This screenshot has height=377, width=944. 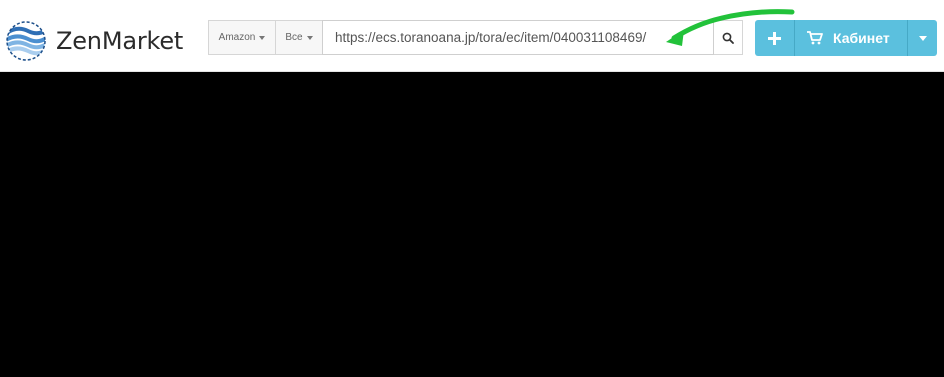 What do you see at coordinates (120, 41) in the screenshot?
I see `app-name: ZenMarket` at bounding box center [120, 41].